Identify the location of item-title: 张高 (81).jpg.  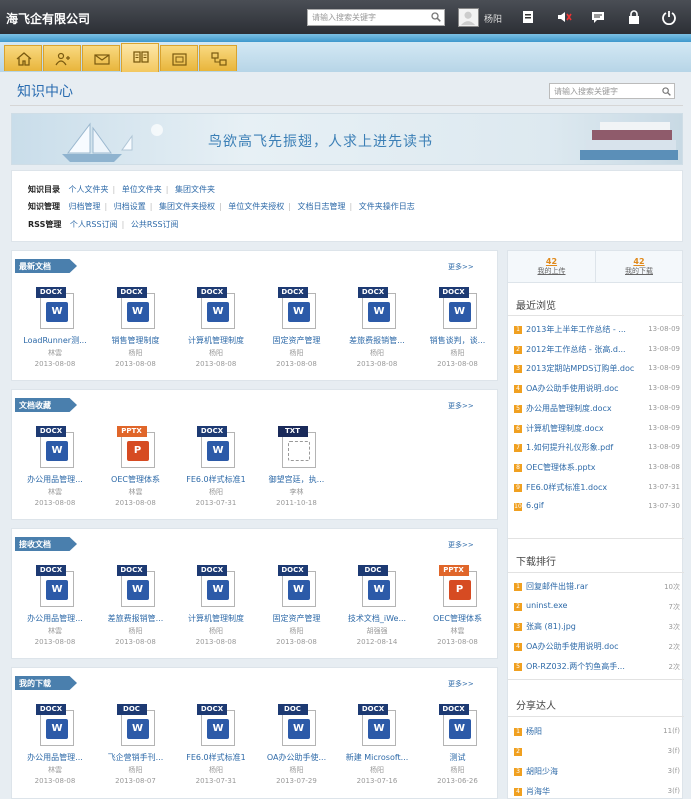
(582, 626).